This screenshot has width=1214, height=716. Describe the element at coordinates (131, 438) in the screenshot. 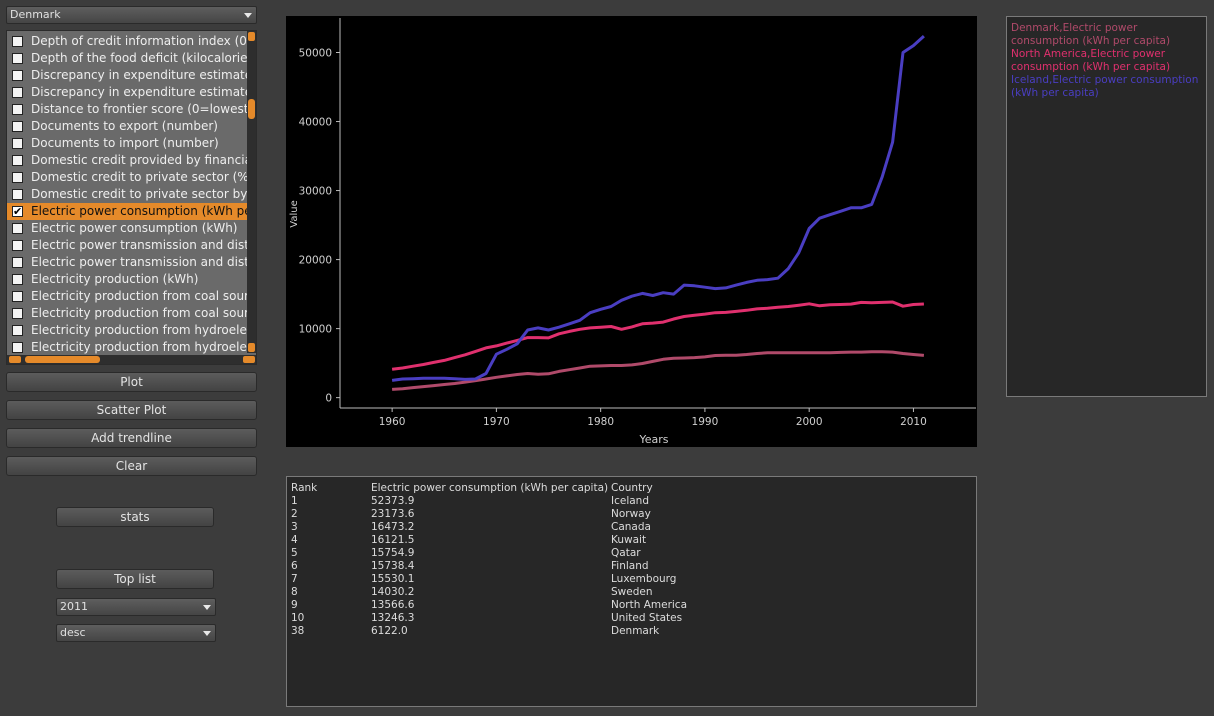

I see `add-trendline-button: Add trendline` at that location.